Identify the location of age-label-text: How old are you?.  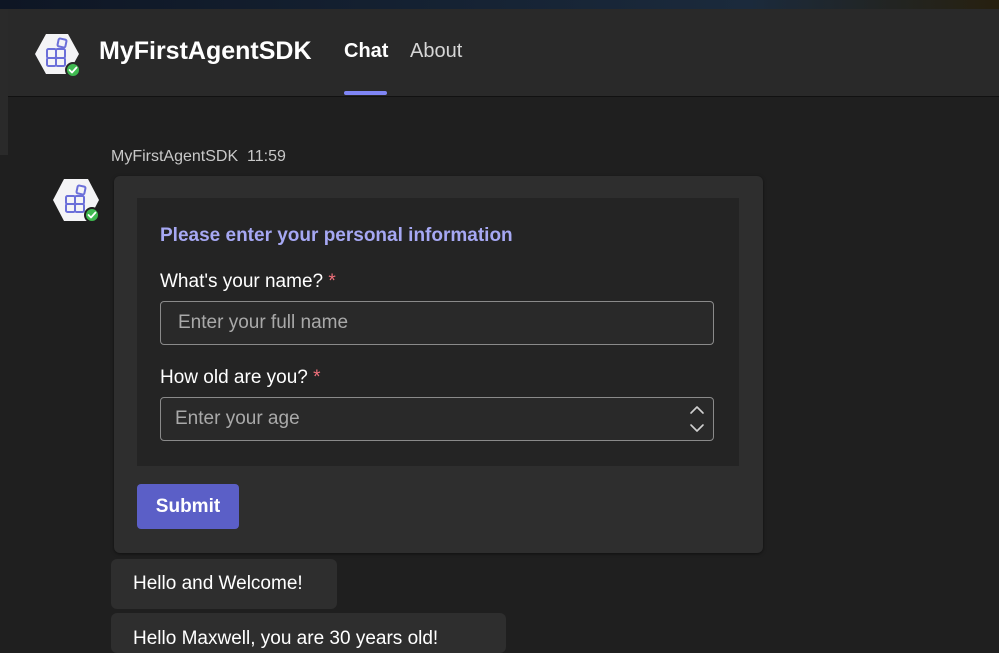
(234, 377).